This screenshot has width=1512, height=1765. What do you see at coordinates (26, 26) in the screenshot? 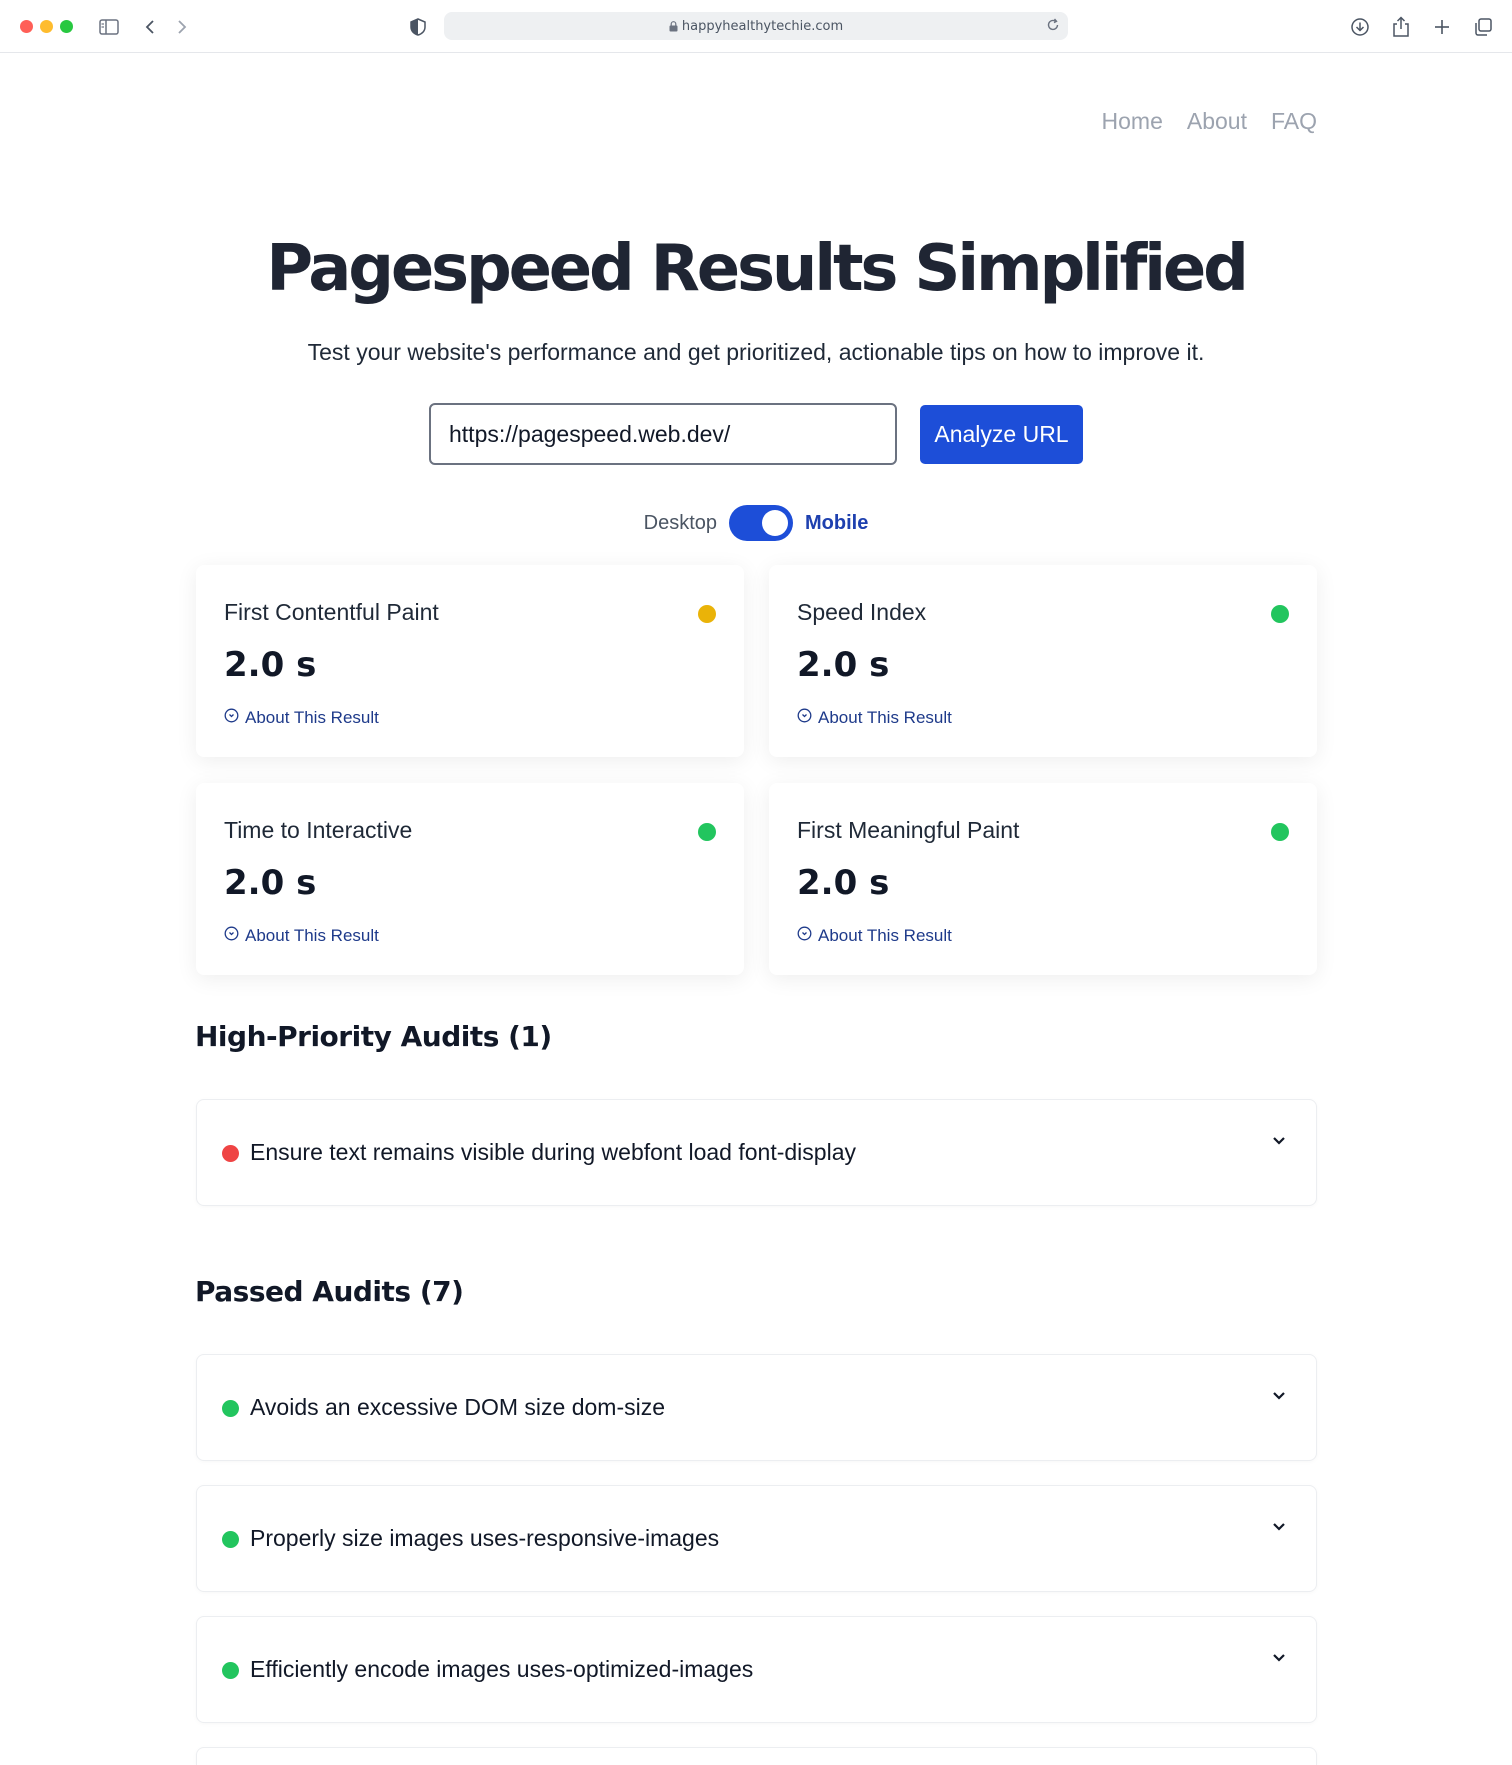
I see `close-window-button` at bounding box center [26, 26].